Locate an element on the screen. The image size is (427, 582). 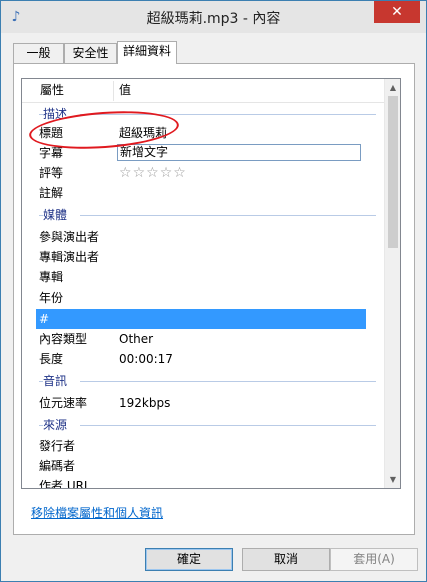
property-label: 位元速率 is located at coordinates (63, 403).